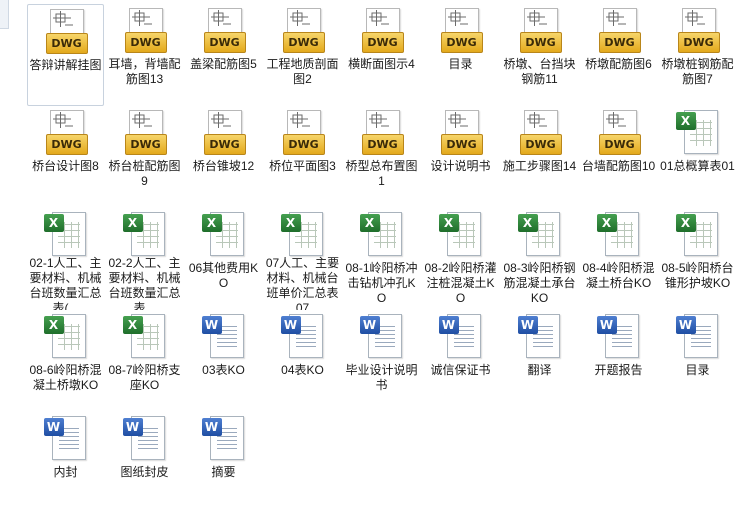 This screenshot has height=514, width=738. What do you see at coordinates (302, 157) in the screenshot?
I see `file-item: DWG 桥位平面图3` at bounding box center [302, 157].